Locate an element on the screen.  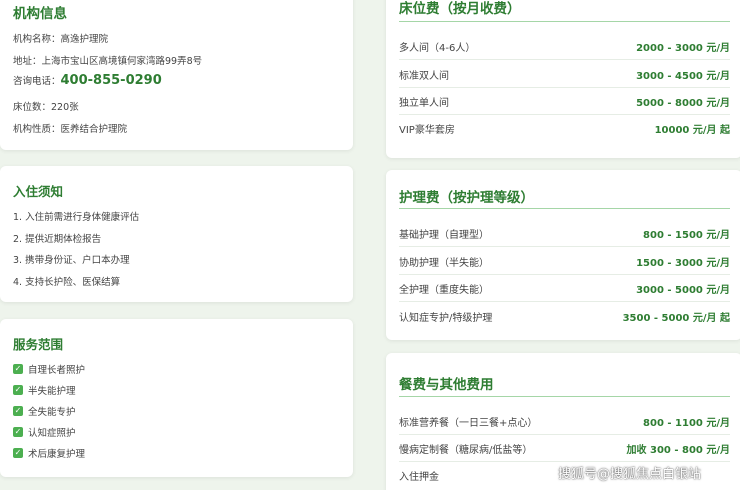
service-item: ✓ 半失能护理 is located at coordinates (44, 391).